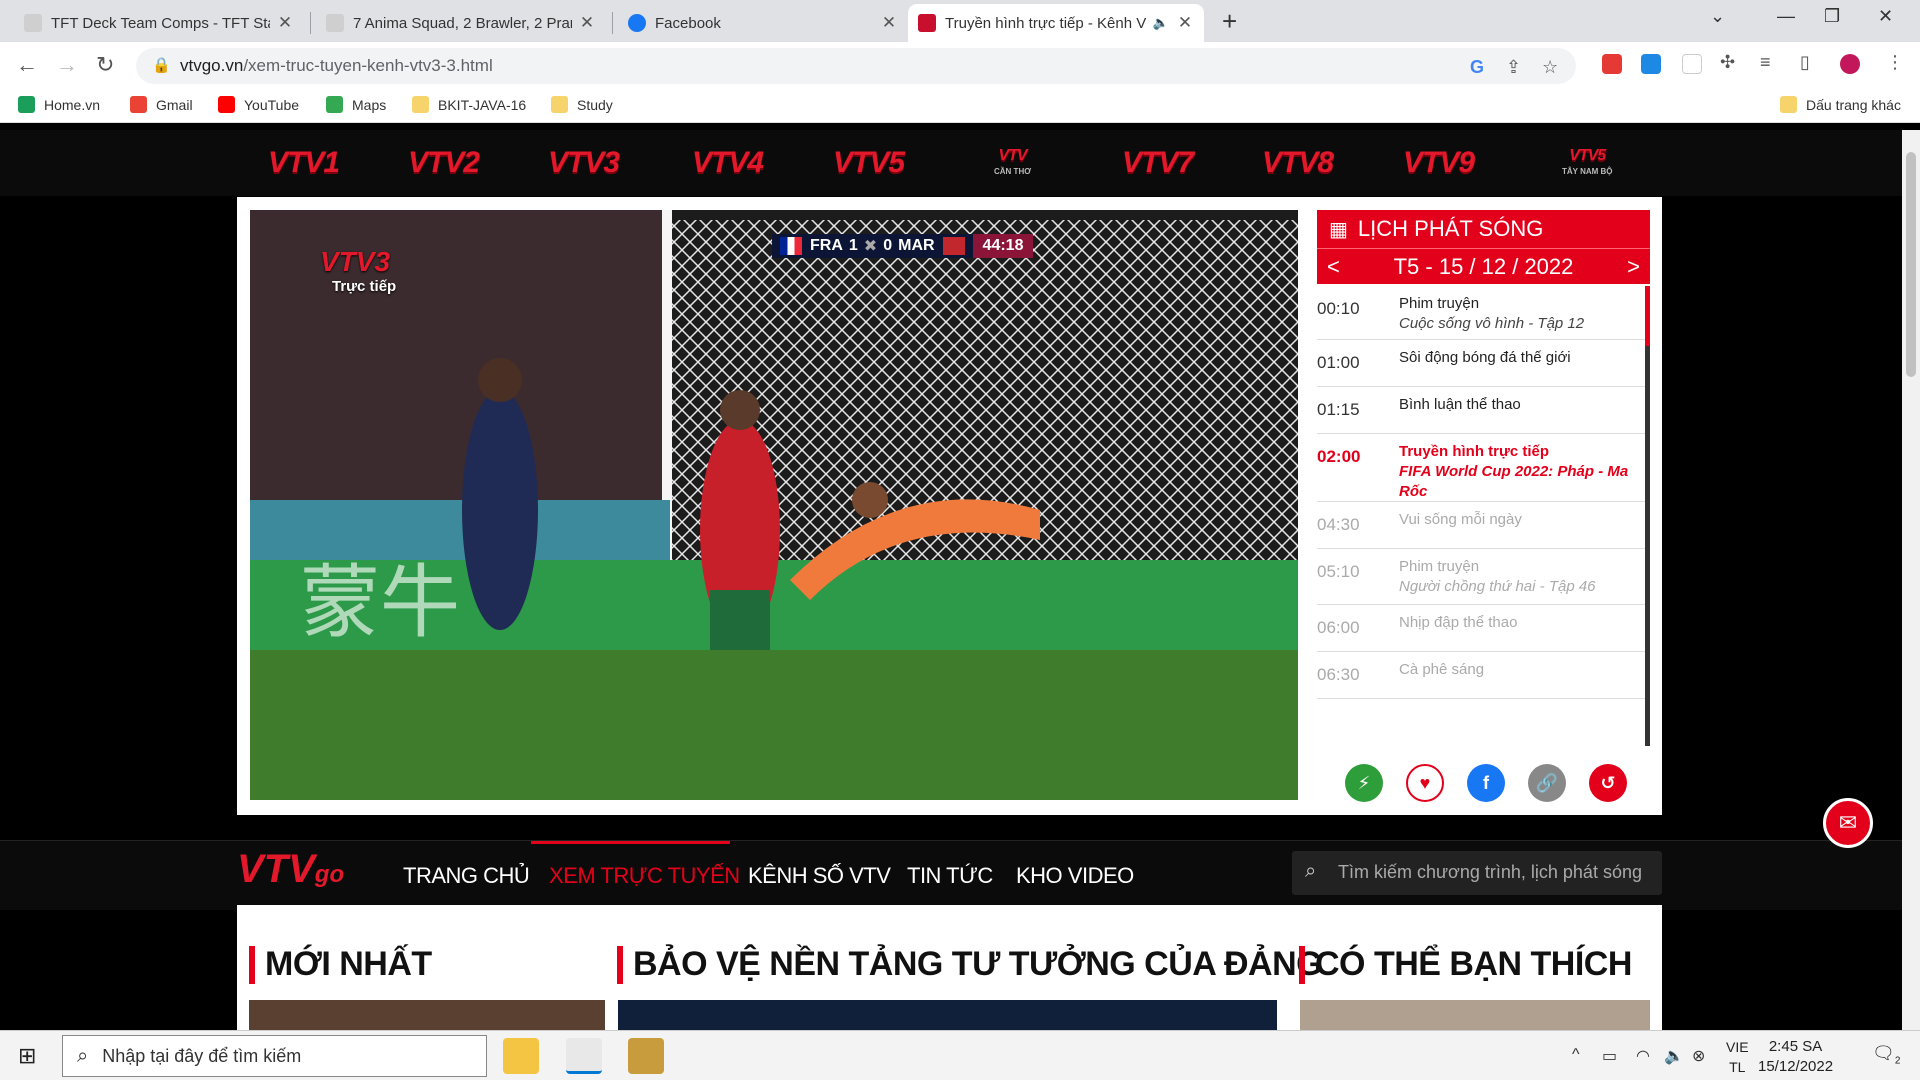 The width and height of the screenshot is (1920, 1080). What do you see at coordinates (1161, 23) in the screenshot?
I see `speaker-icon: 🔈` at bounding box center [1161, 23].